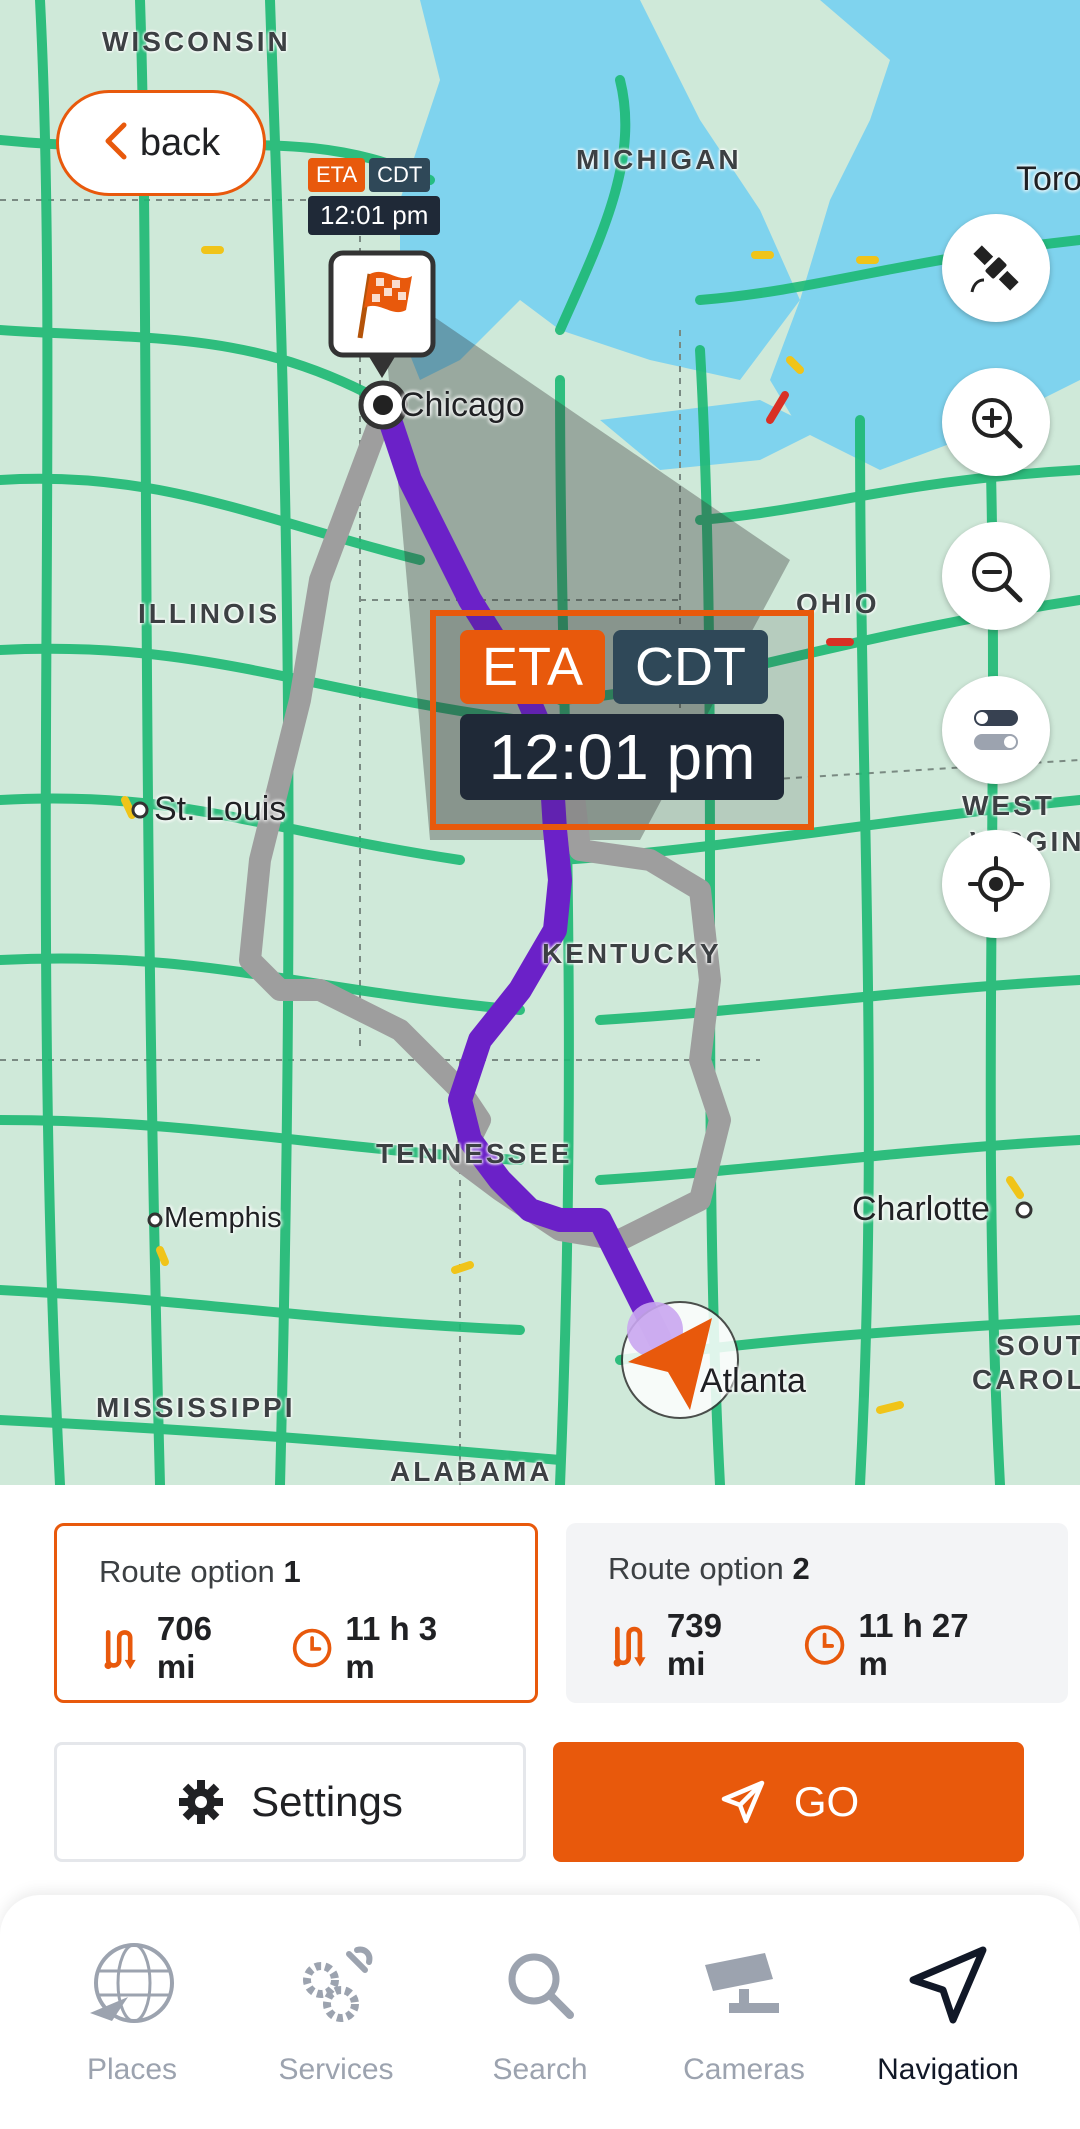 The width and height of the screenshot is (1080, 2129). Describe the element at coordinates (540, 2069) in the screenshot. I see `nav-label: Search` at that location.